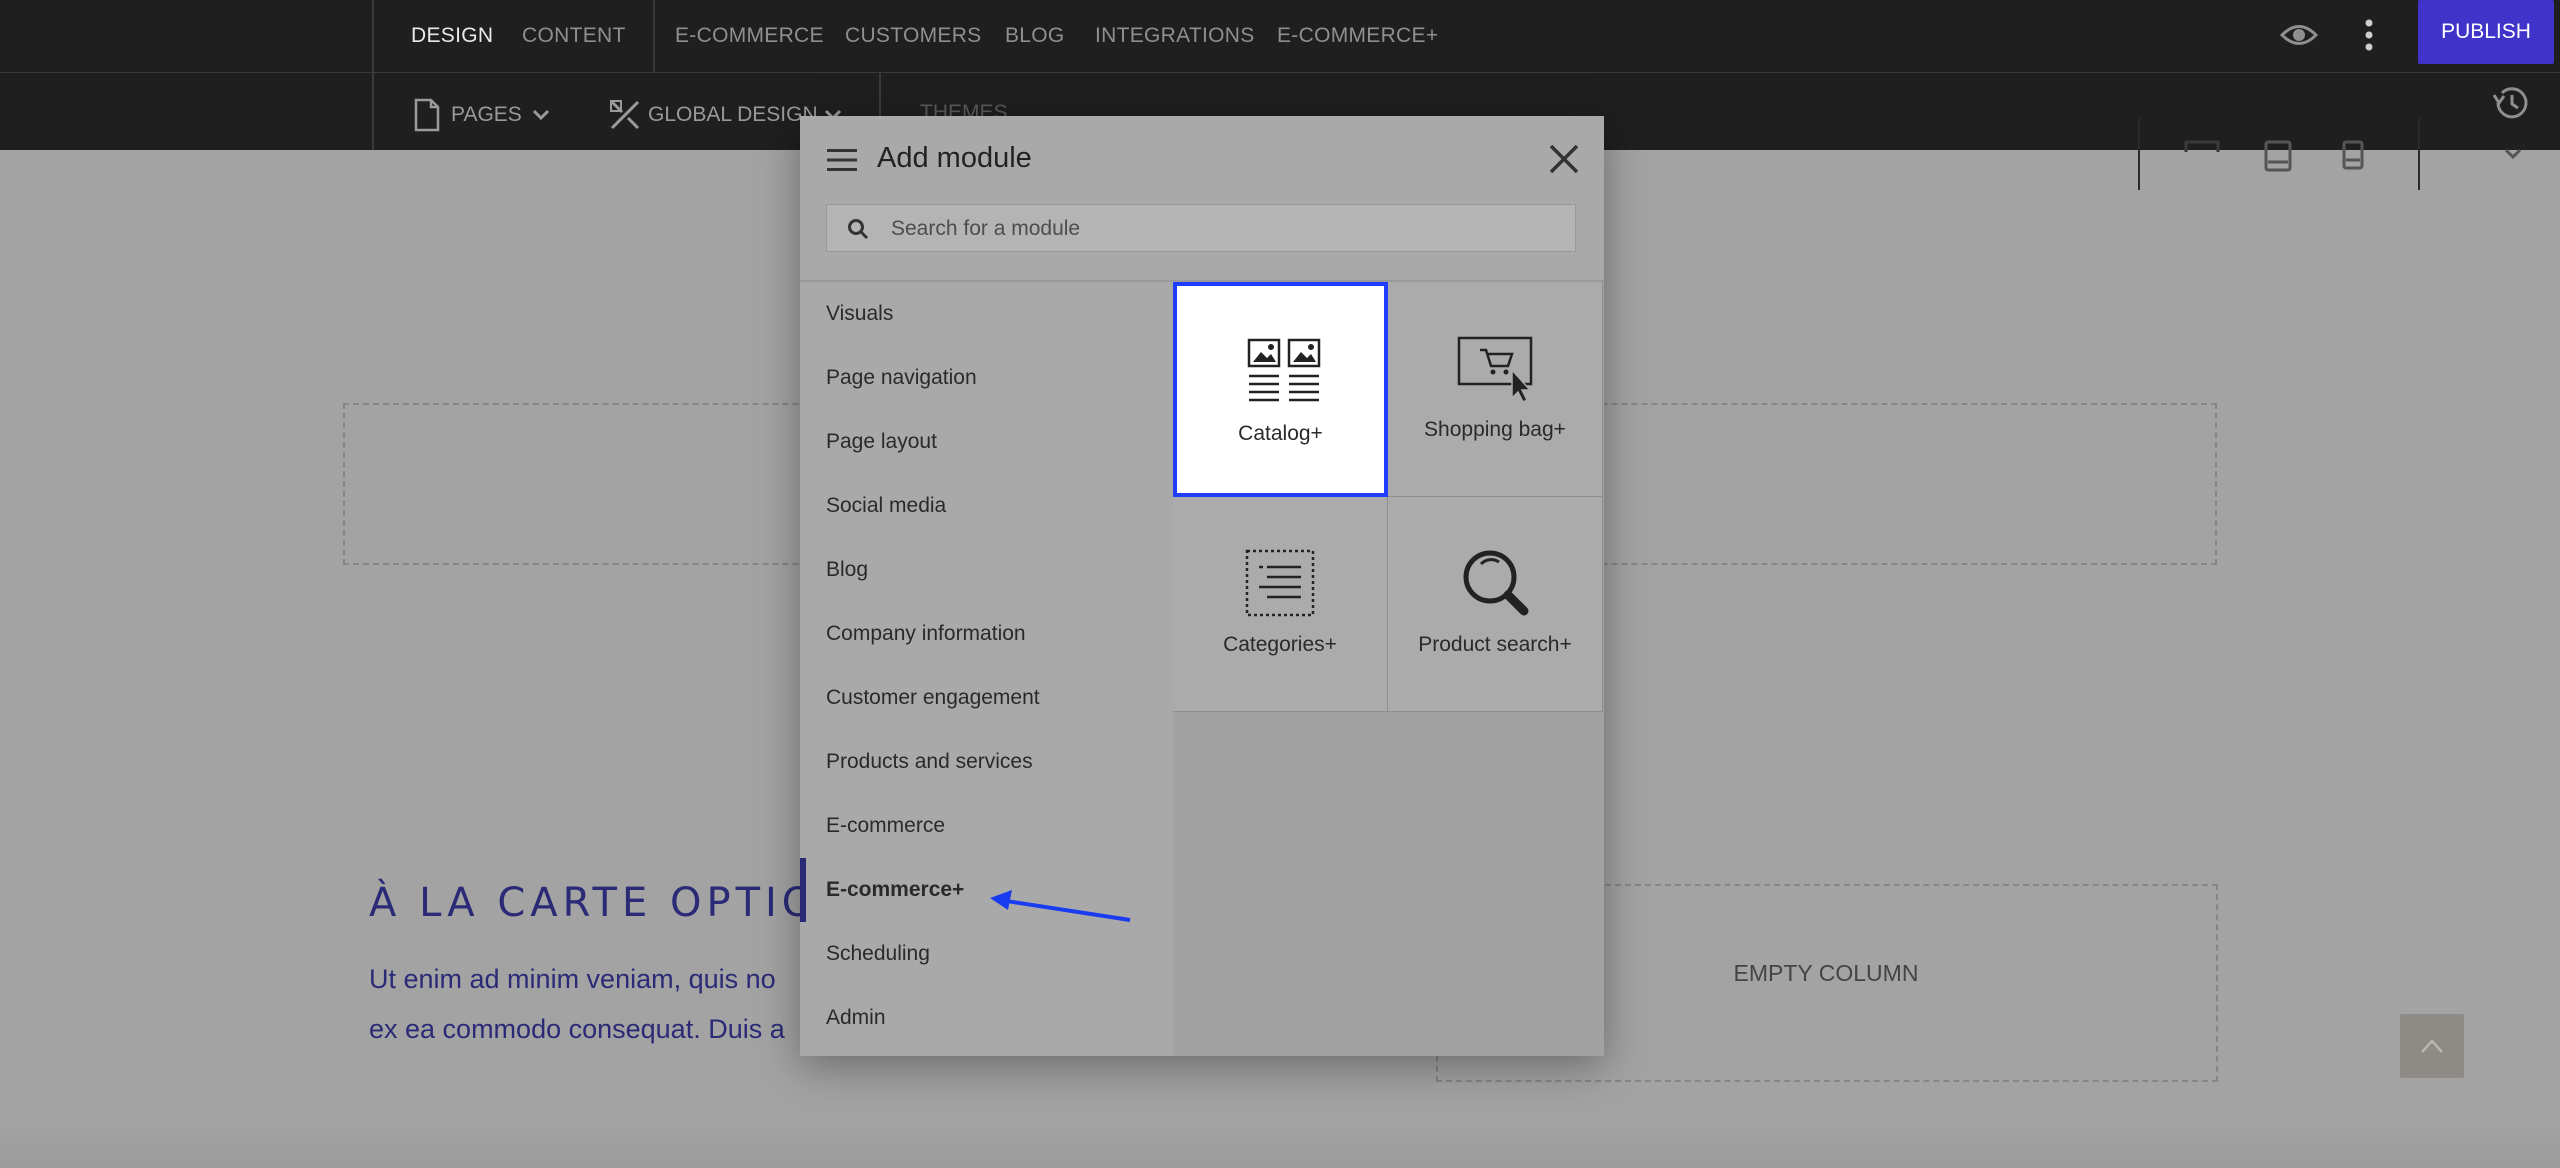 Image resolution: width=2560 pixels, height=1168 pixels. I want to click on design-tools-icon, so click(625, 115).